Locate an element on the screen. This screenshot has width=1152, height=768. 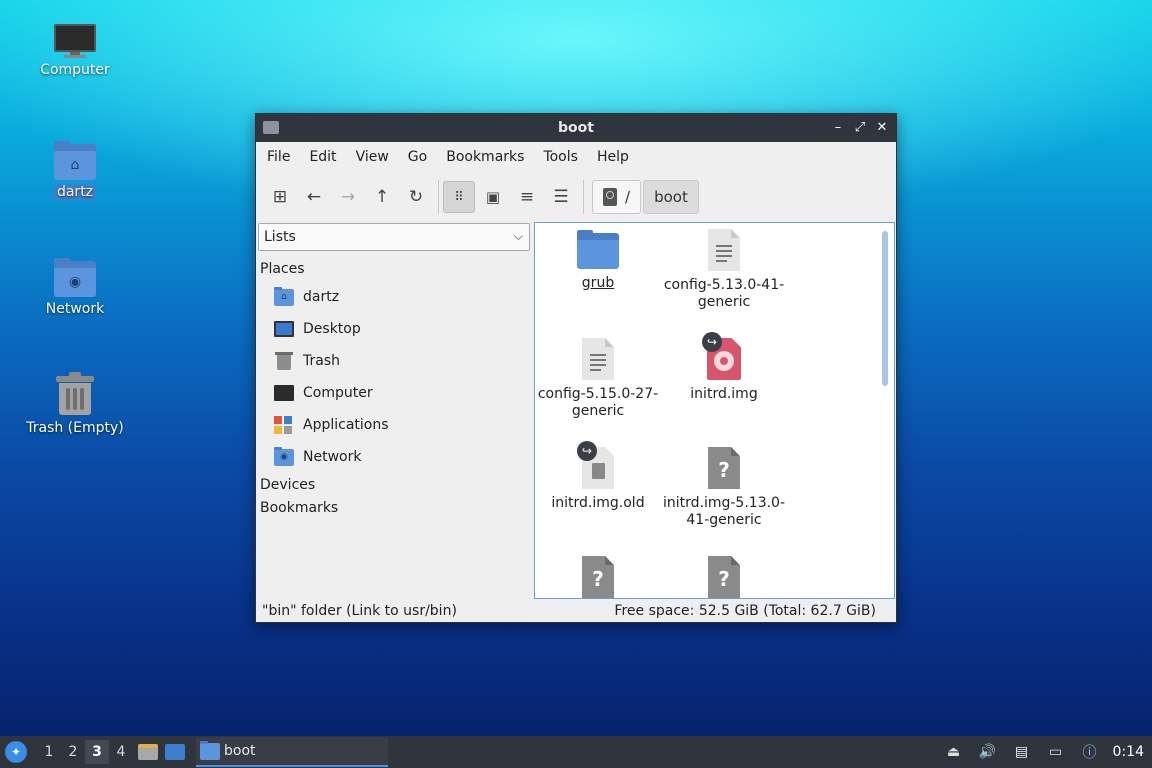
sidebar-item-label: Applications is located at coordinates (346, 425).